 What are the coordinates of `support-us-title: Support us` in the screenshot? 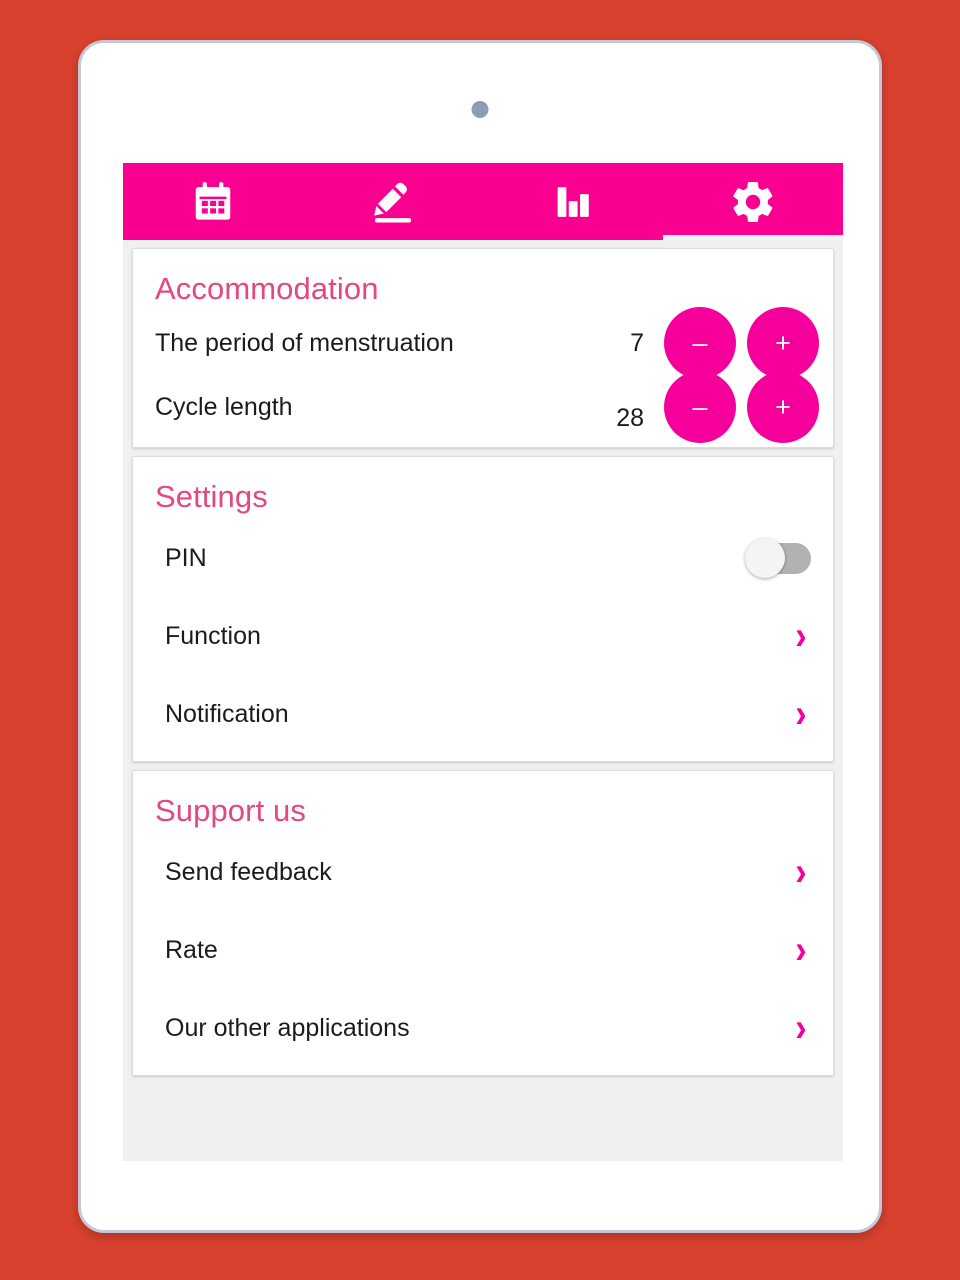 It's located at (230, 810).